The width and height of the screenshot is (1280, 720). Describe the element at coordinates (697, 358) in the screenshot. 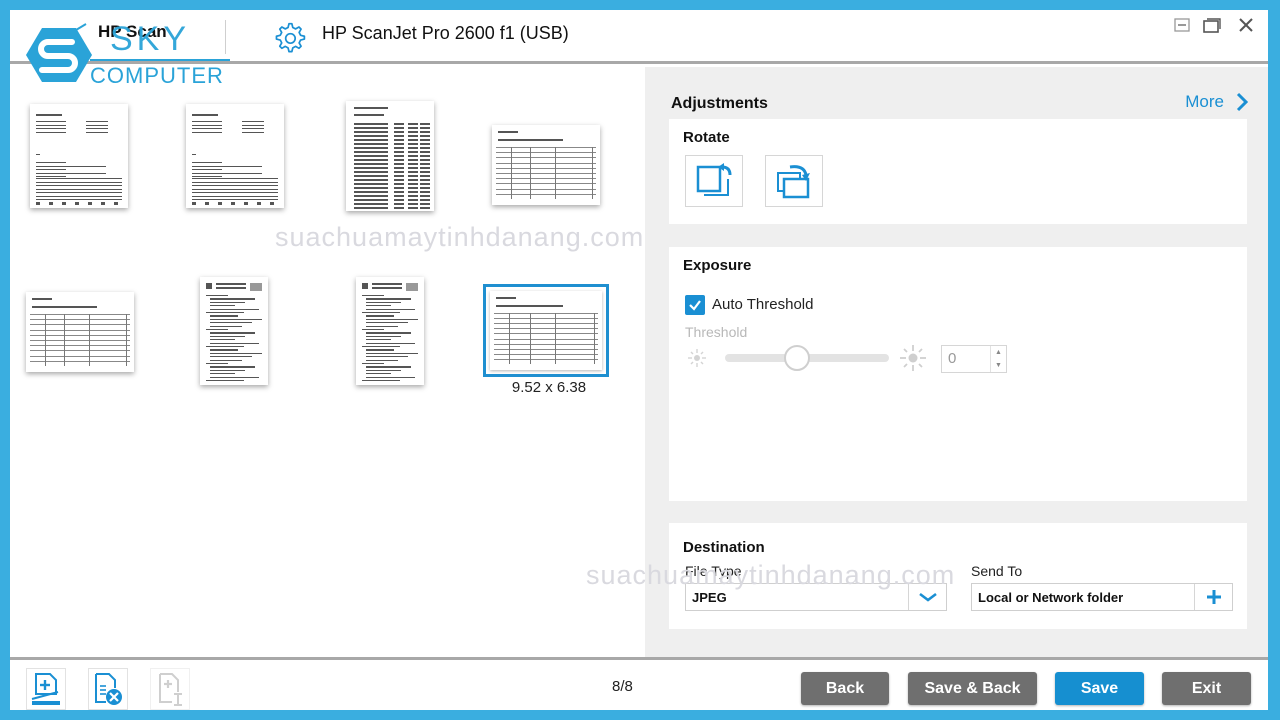

I see `brightness-low-icon` at that location.